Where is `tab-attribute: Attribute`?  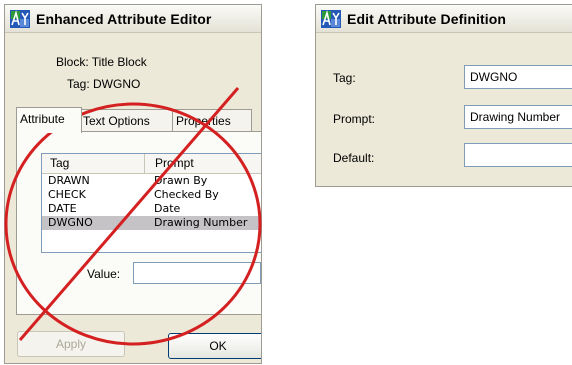
tab-attribute: Attribute is located at coordinates (49, 120).